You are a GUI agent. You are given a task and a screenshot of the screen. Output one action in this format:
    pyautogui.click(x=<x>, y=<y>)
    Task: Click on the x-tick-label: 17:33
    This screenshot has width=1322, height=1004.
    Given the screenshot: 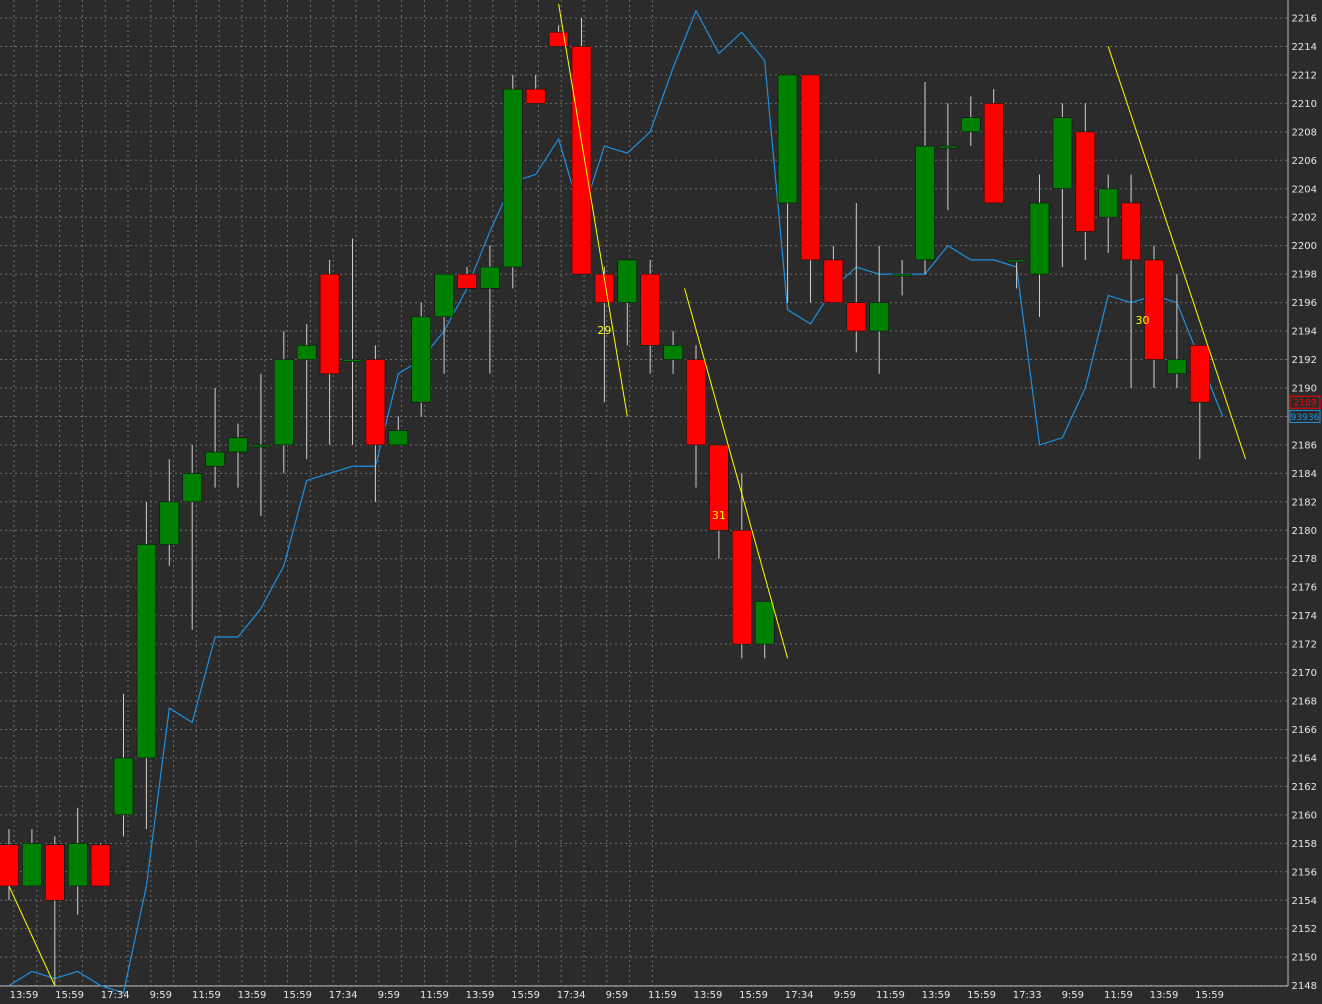 What is the action you would take?
    pyautogui.click(x=1027, y=995)
    